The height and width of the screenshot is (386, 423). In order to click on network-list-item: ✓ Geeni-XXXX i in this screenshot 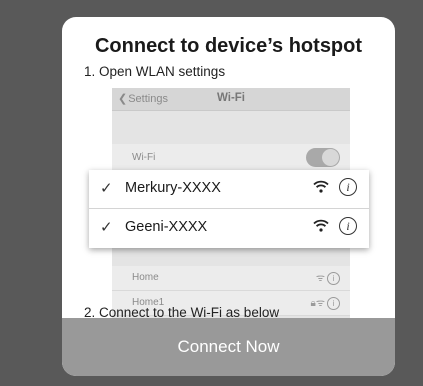, I will do `click(229, 228)`.